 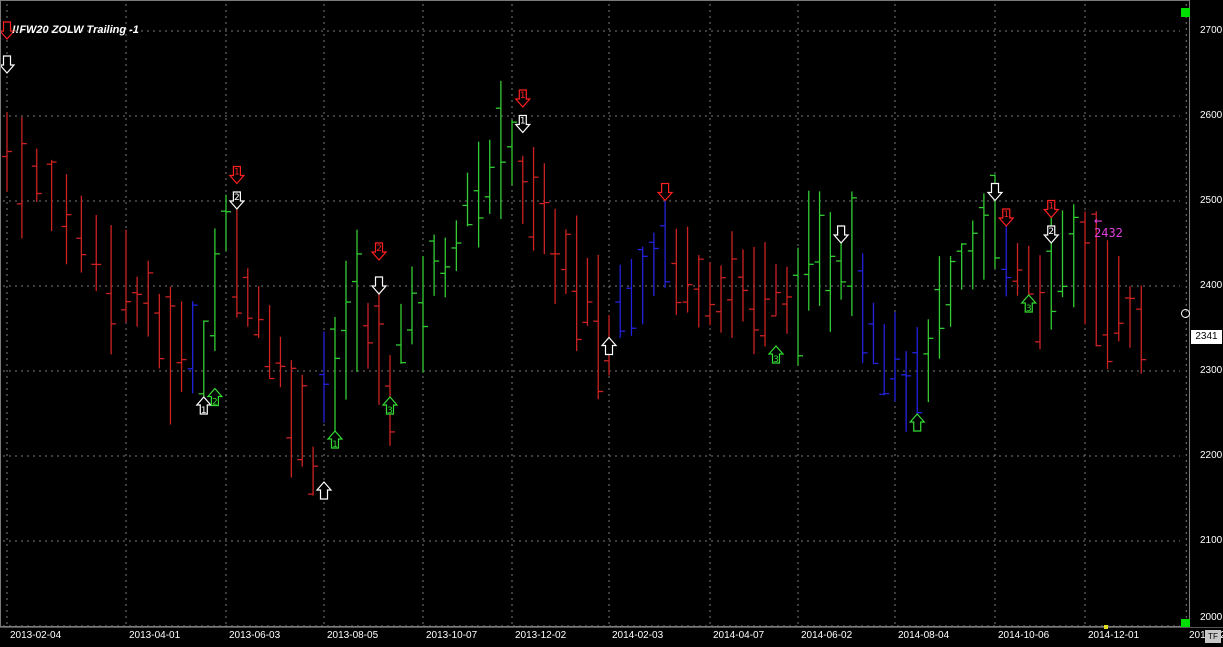 What do you see at coordinates (739, 635) in the screenshot?
I see `x-tick-label: 2014-04-07` at bounding box center [739, 635].